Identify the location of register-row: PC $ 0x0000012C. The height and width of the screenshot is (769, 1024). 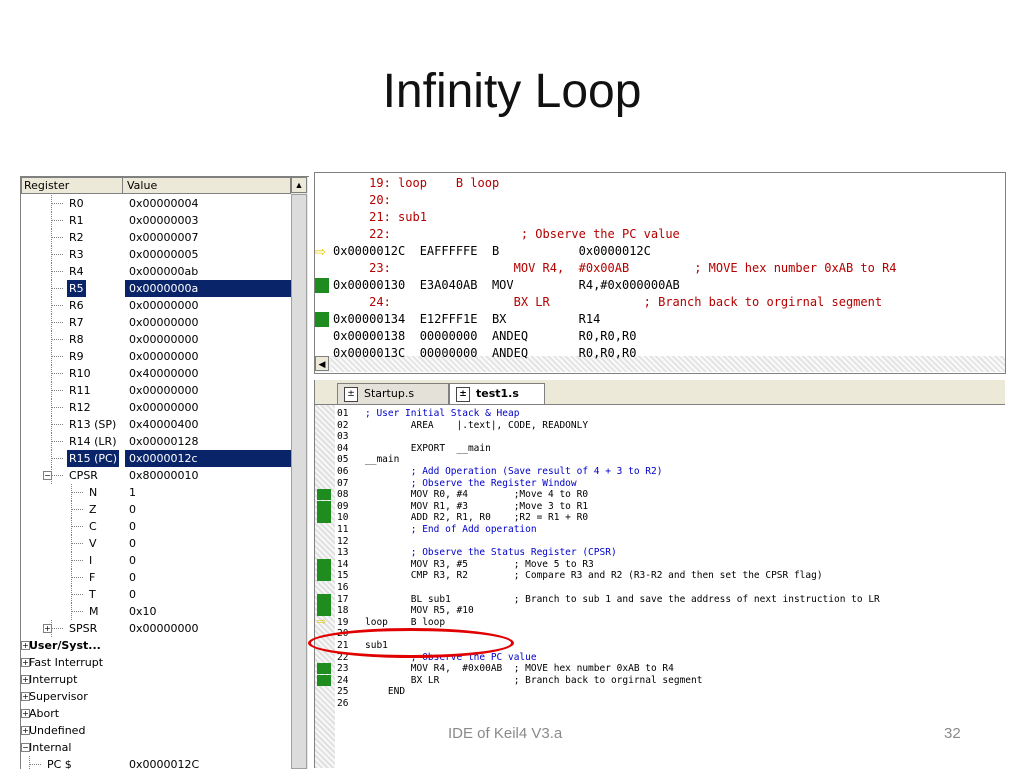
(156, 762).